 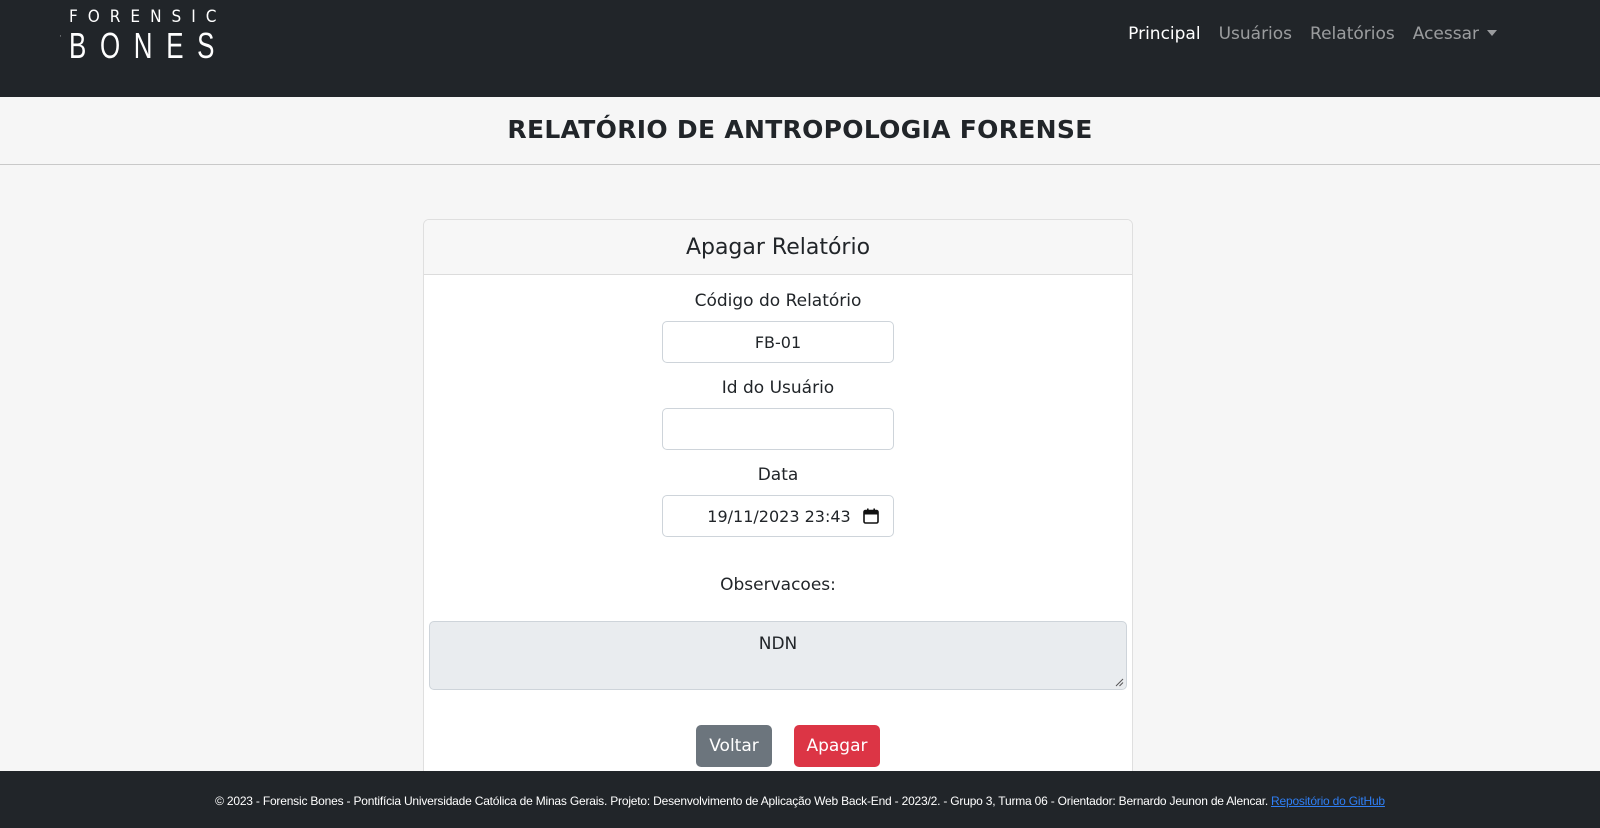 I want to click on observations-value: NDN, so click(x=778, y=644).